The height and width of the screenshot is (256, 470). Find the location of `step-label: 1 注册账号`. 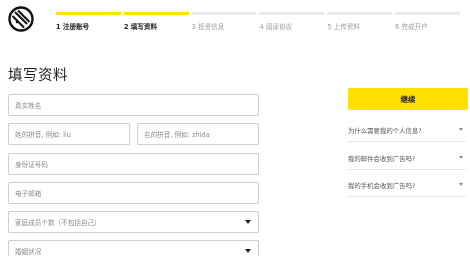

step-label: 1 注册账号 is located at coordinates (73, 27).